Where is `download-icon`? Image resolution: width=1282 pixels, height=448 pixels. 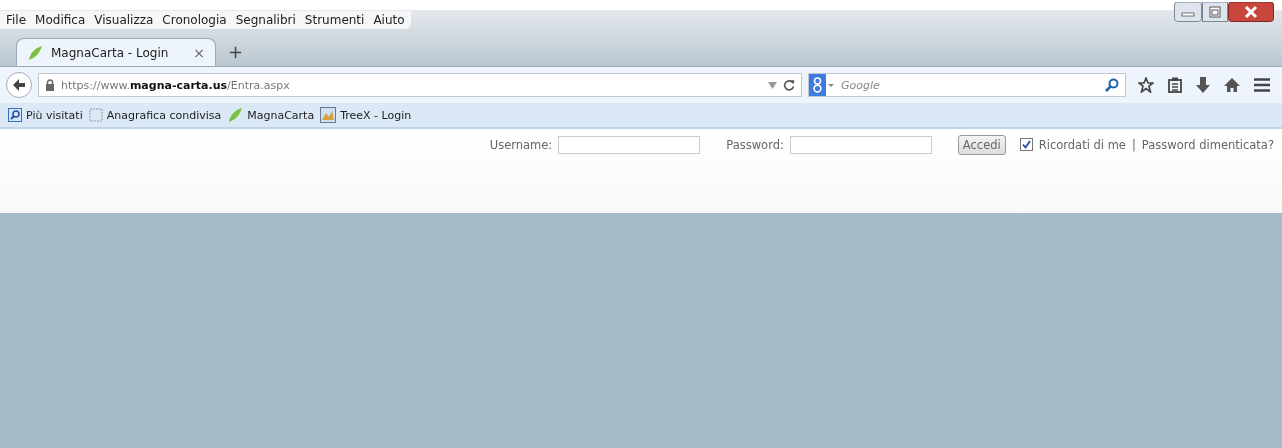
download-icon is located at coordinates (1203, 85).